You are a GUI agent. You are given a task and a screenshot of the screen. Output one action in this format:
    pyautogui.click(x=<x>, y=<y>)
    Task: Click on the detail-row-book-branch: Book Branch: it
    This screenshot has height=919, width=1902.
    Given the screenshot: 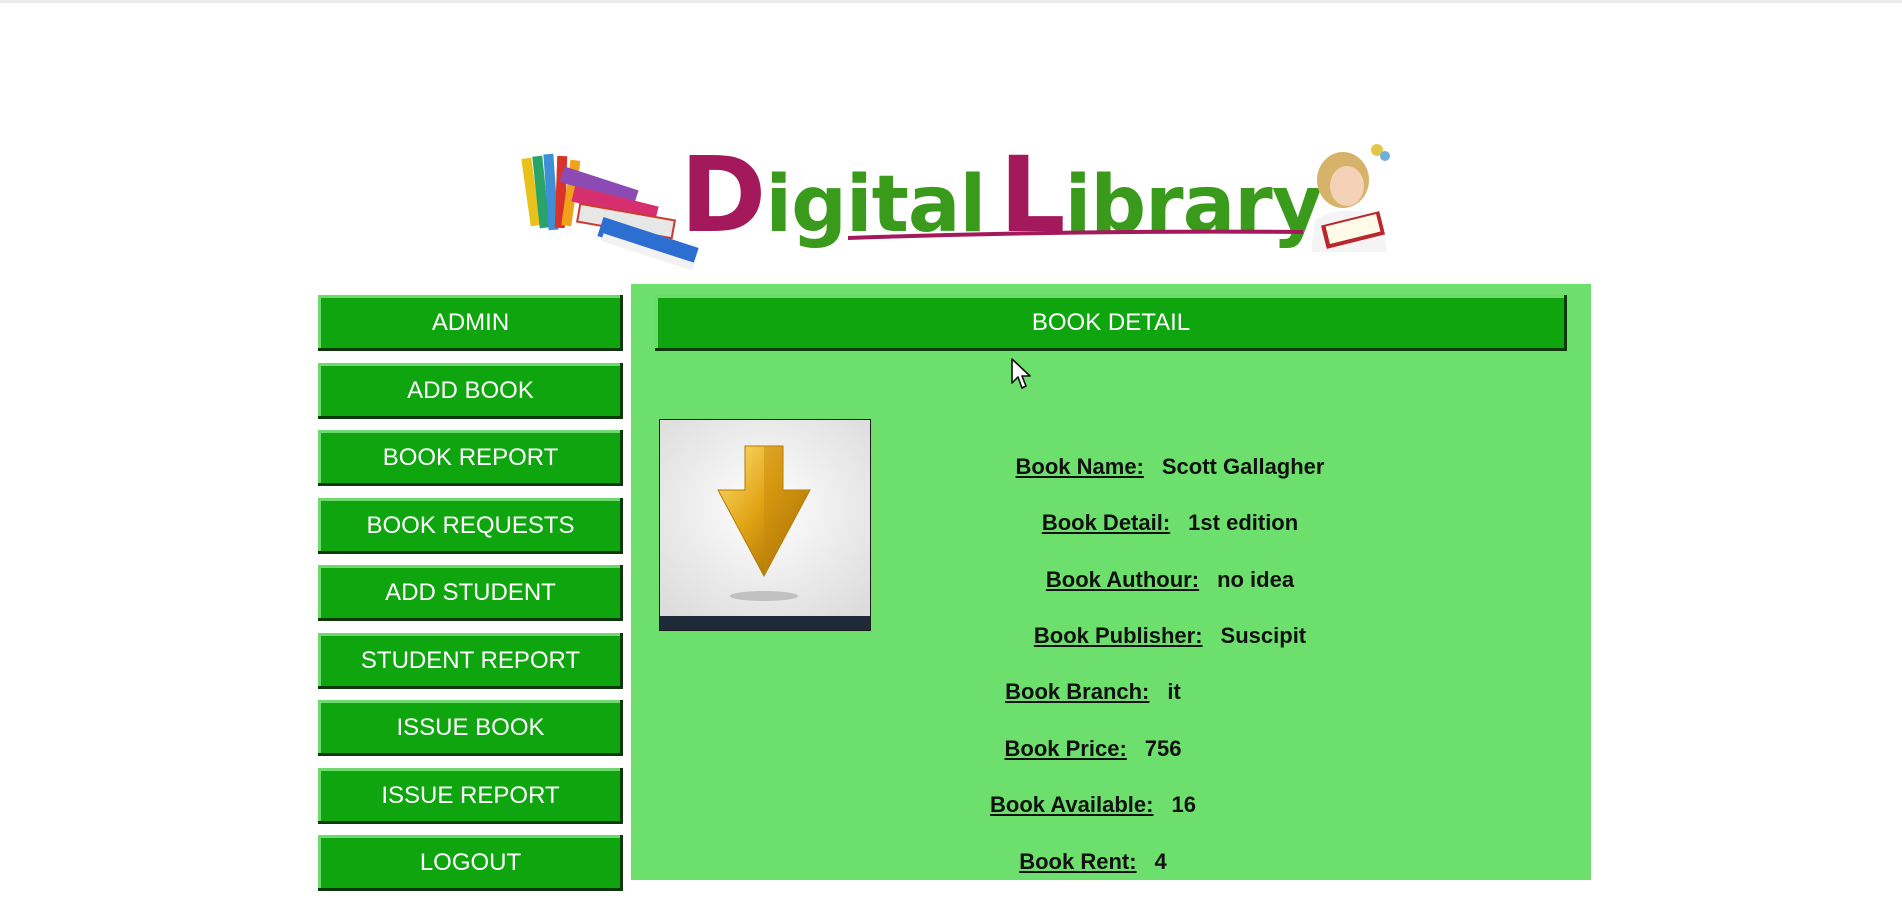 What is the action you would take?
    pyautogui.click(x=1093, y=692)
    